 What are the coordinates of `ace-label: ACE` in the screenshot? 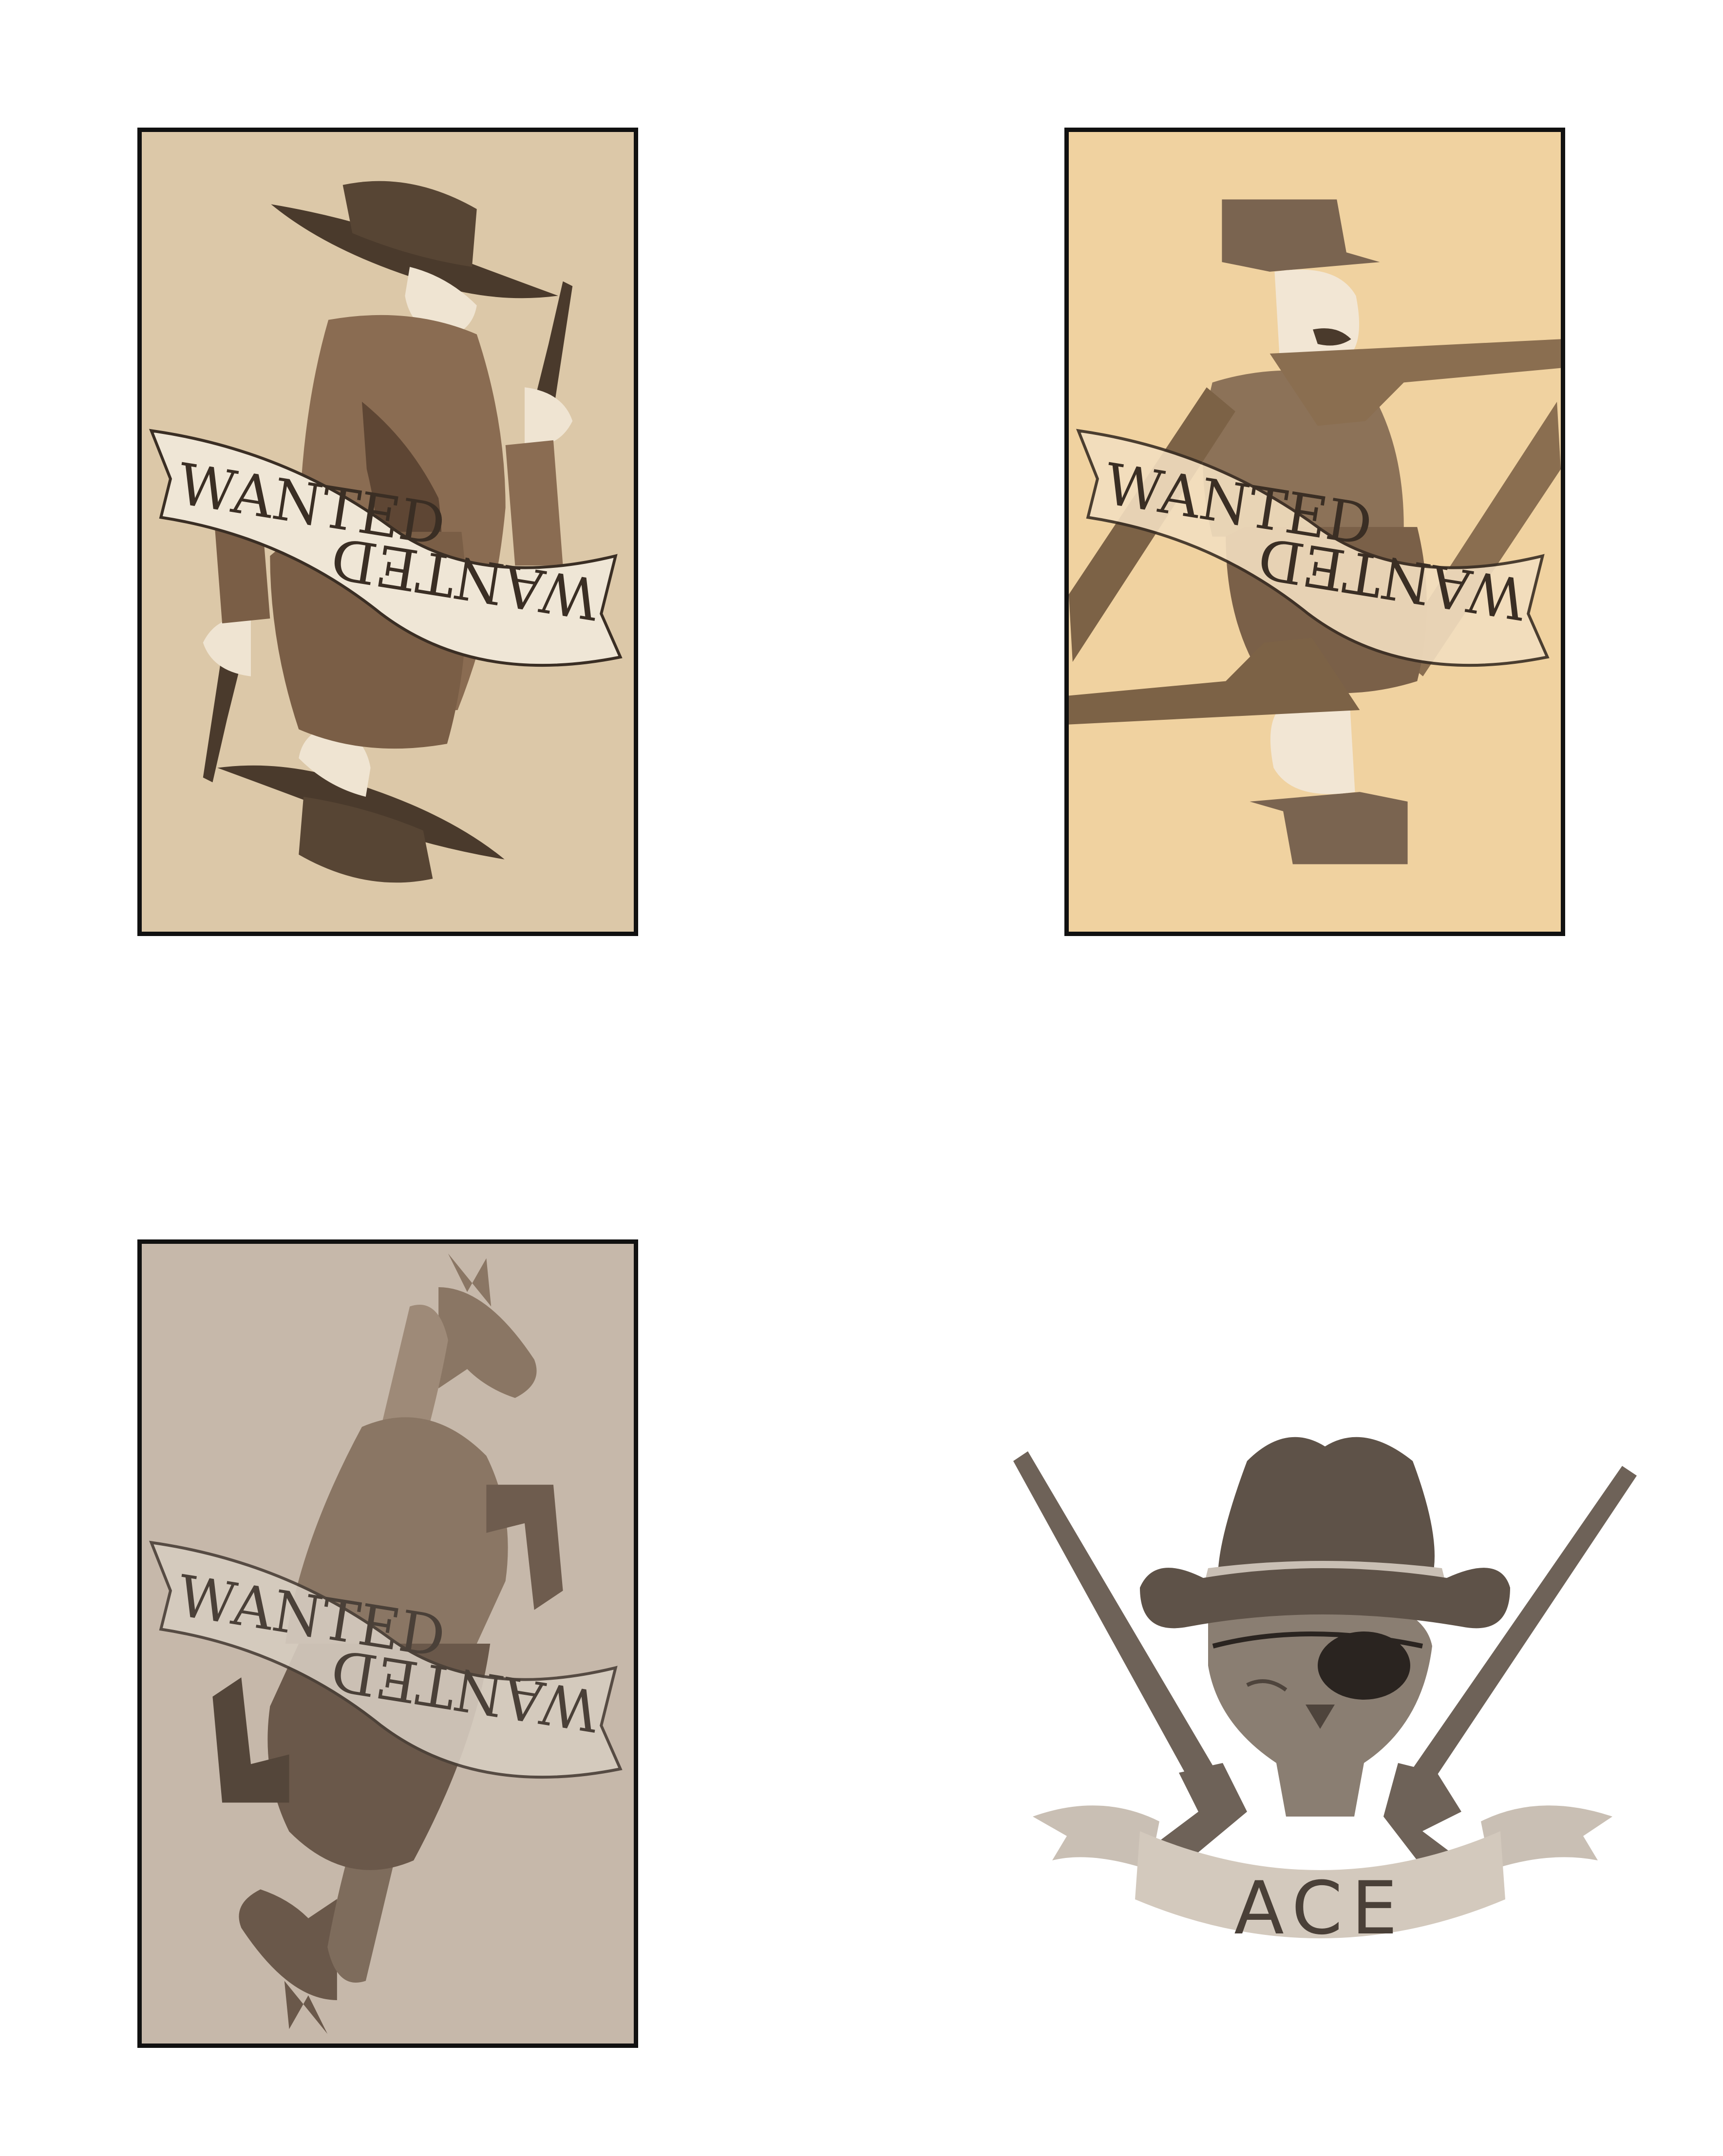 It's located at (1320, 1908).